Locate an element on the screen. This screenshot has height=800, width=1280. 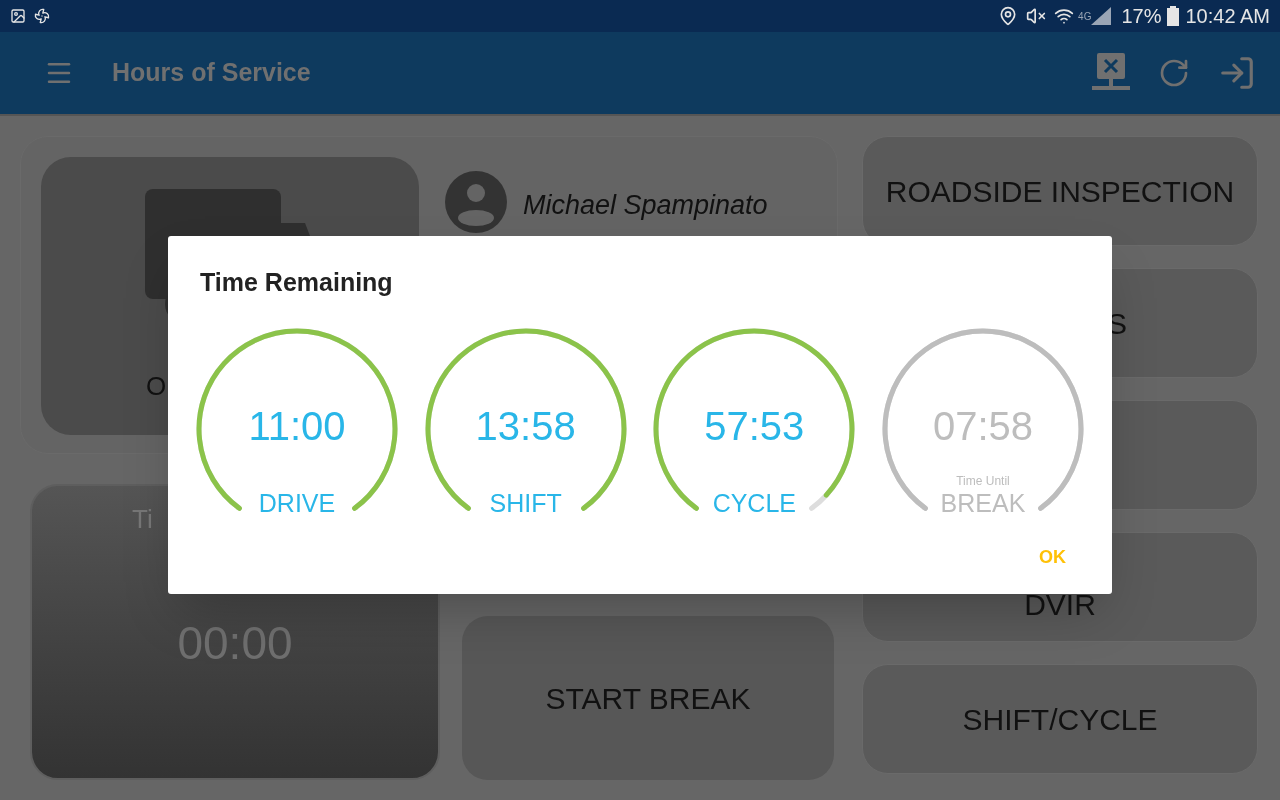
battery-percent: 17% is located at coordinates (1141, 16).